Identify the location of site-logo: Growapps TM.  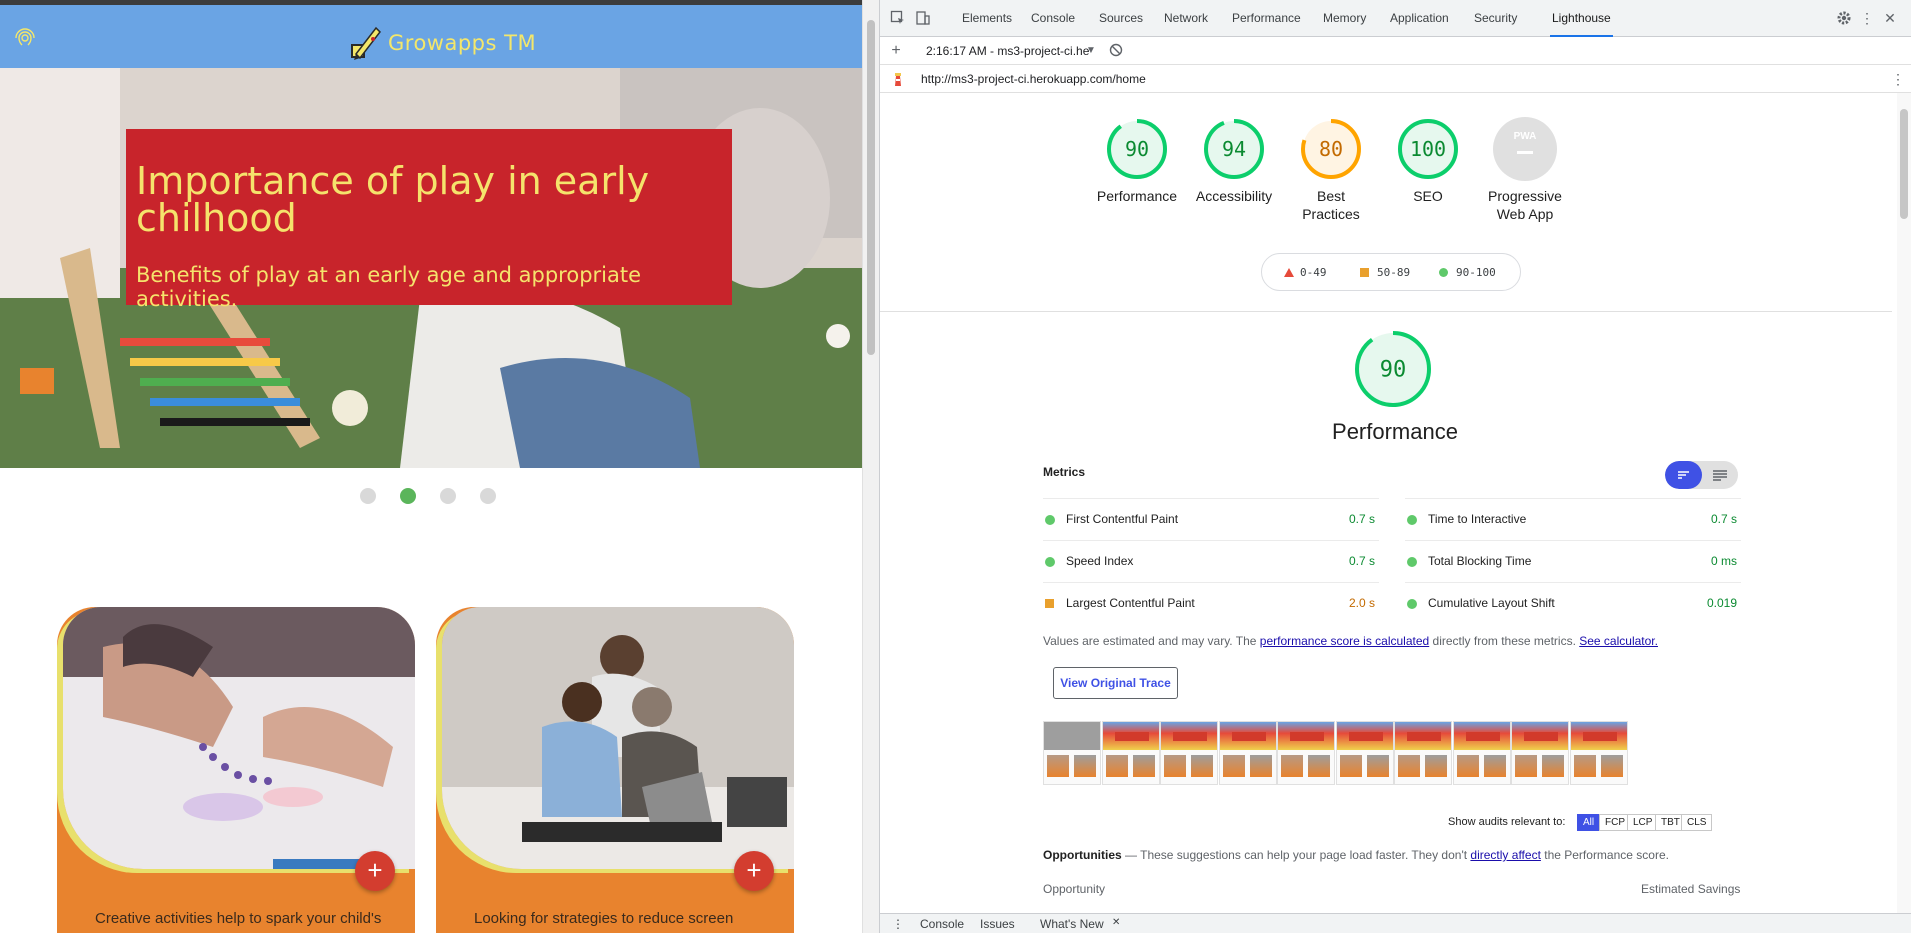
(442, 43).